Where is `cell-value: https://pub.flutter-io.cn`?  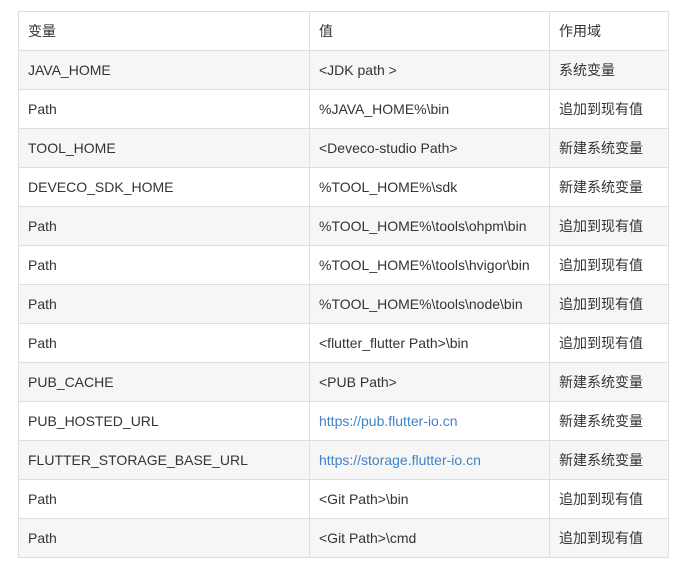
cell-value: https://pub.flutter-io.cn is located at coordinates (429, 421).